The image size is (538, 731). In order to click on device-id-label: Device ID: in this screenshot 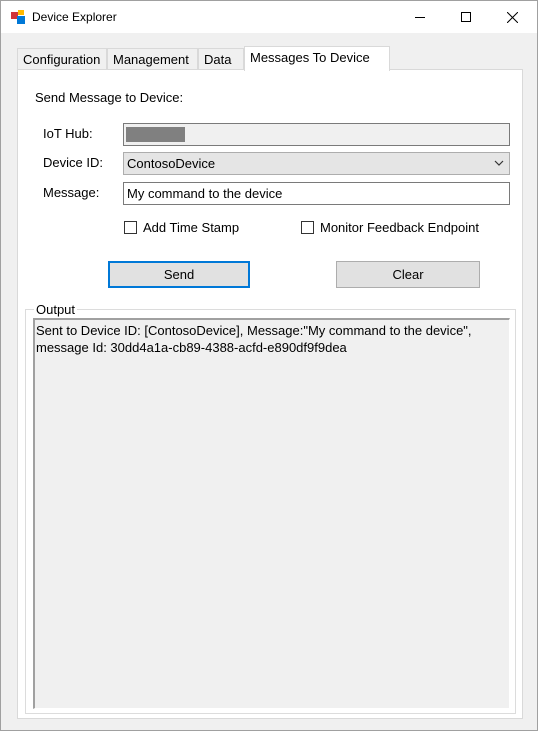, I will do `click(73, 162)`.